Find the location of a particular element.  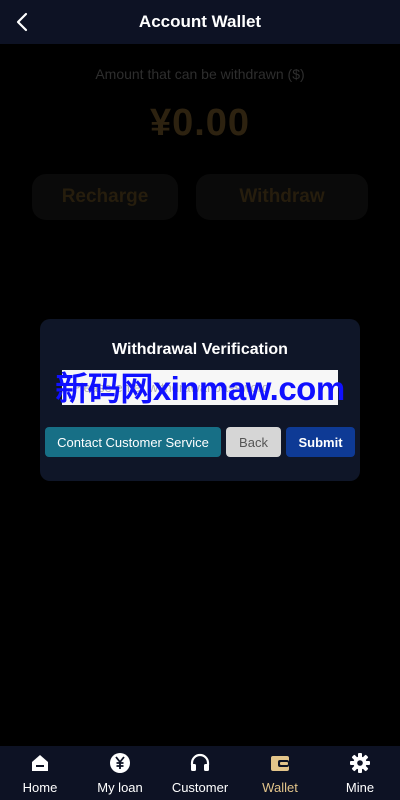

back-button is located at coordinates (22, 22).